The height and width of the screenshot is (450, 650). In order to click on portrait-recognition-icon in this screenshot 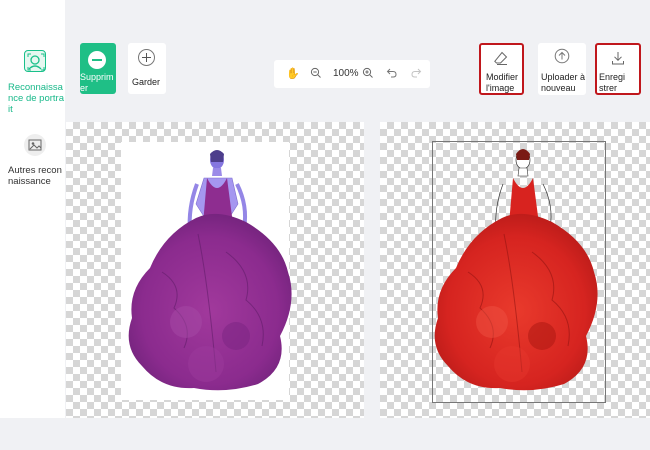, I will do `click(35, 61)`.